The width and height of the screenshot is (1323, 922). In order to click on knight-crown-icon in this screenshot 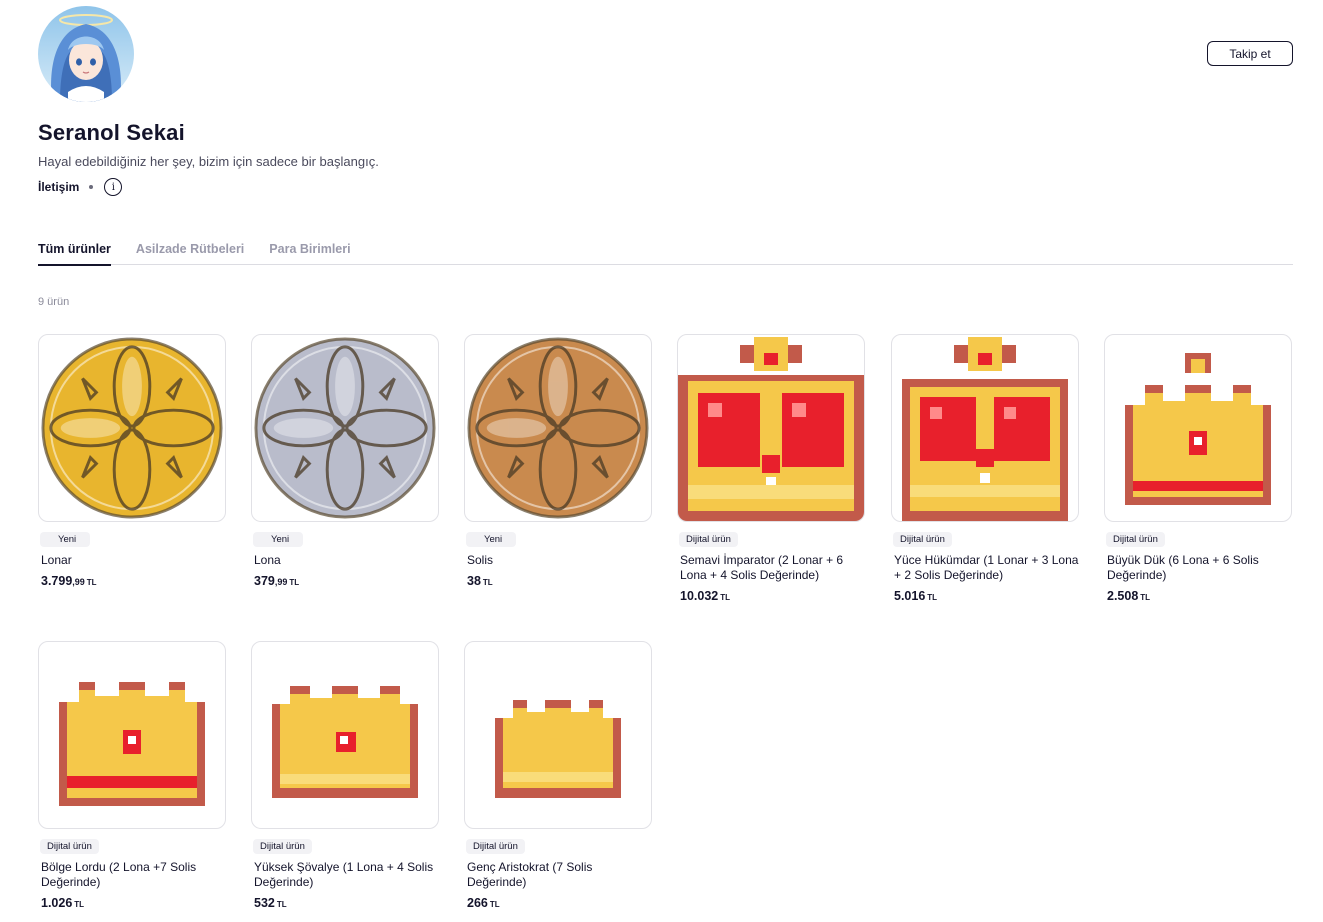, I will do `click(345, 742)`.